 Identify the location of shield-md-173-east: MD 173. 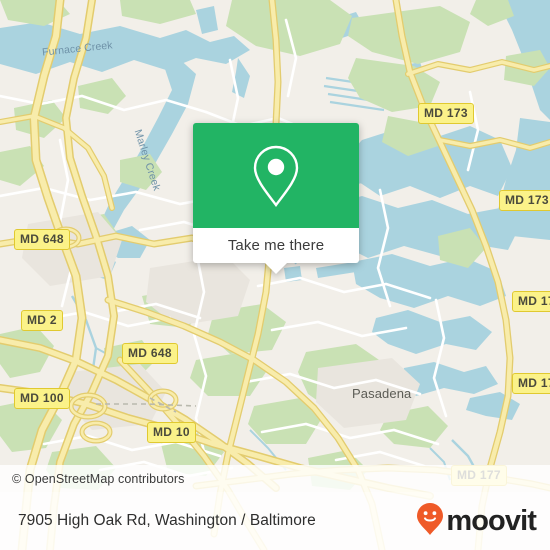
(524, 200).